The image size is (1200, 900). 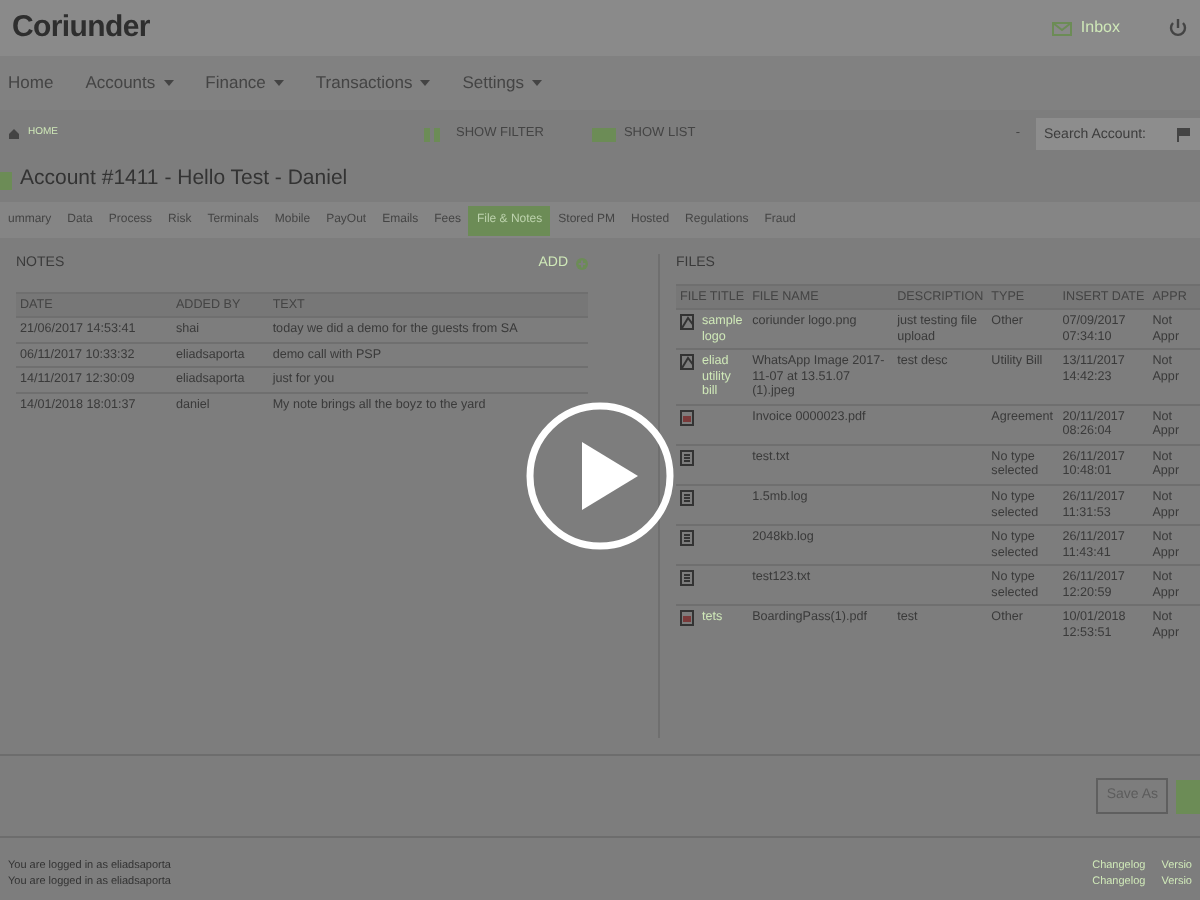 What do you see at coordinates (1086, 28) in the screenshot?
I see `inbox-link: Inbox` at bounding box center [1086, 28].